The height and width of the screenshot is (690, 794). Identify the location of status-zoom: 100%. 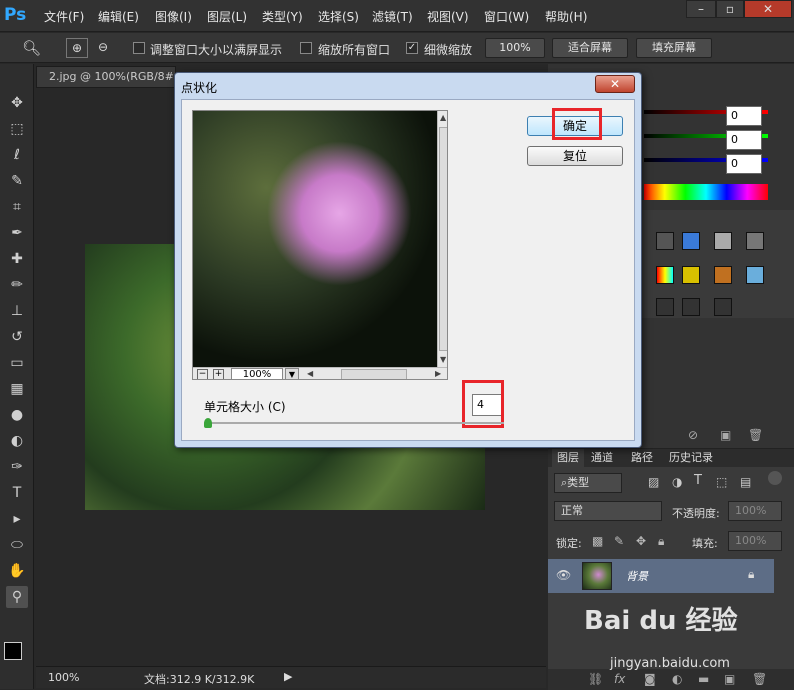
(63, 677).